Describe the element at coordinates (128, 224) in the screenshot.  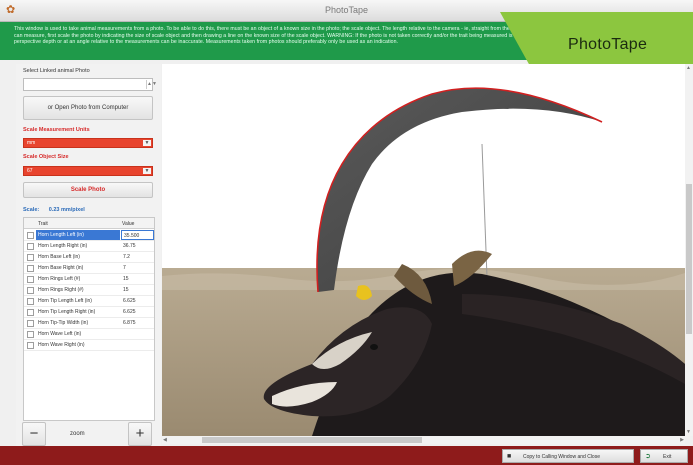
I see `column-header-value: Value` at that location.